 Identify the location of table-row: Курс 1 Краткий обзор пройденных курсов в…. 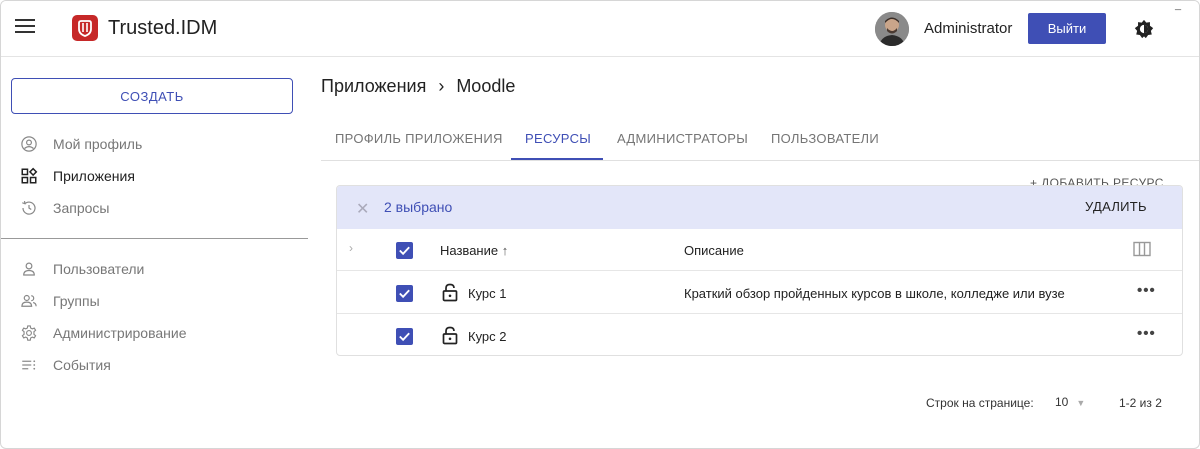
(759, 293).